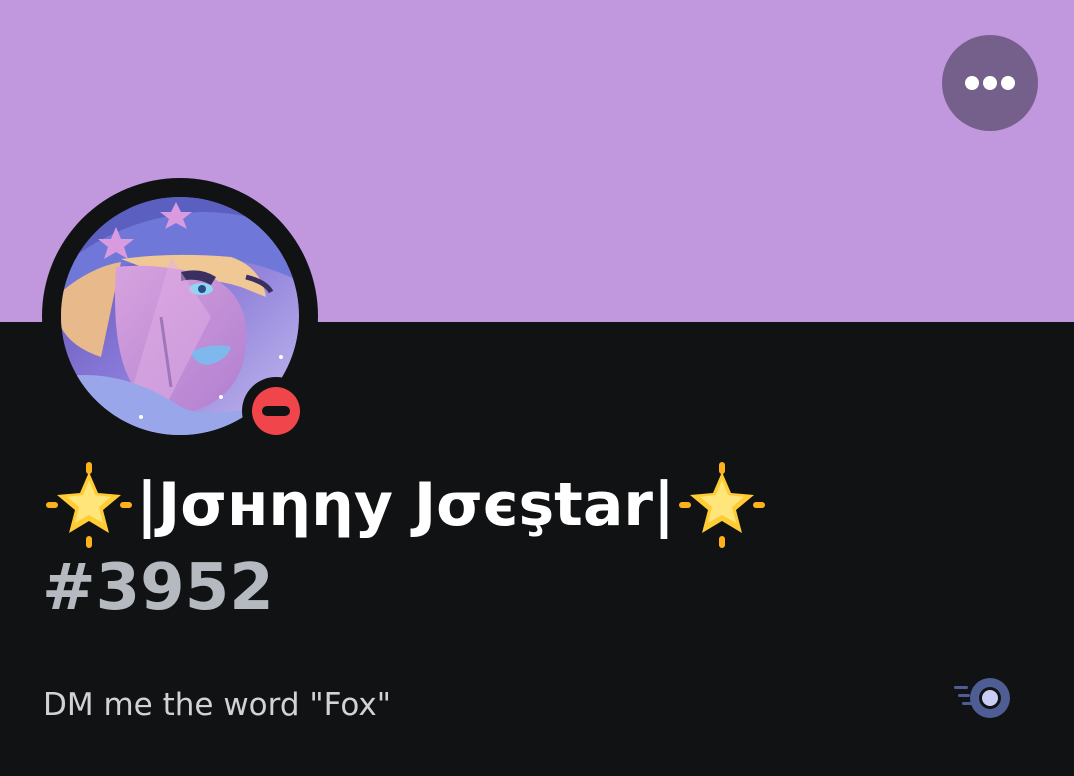  I want to click on dnd-status-icon, so click(276, 411).